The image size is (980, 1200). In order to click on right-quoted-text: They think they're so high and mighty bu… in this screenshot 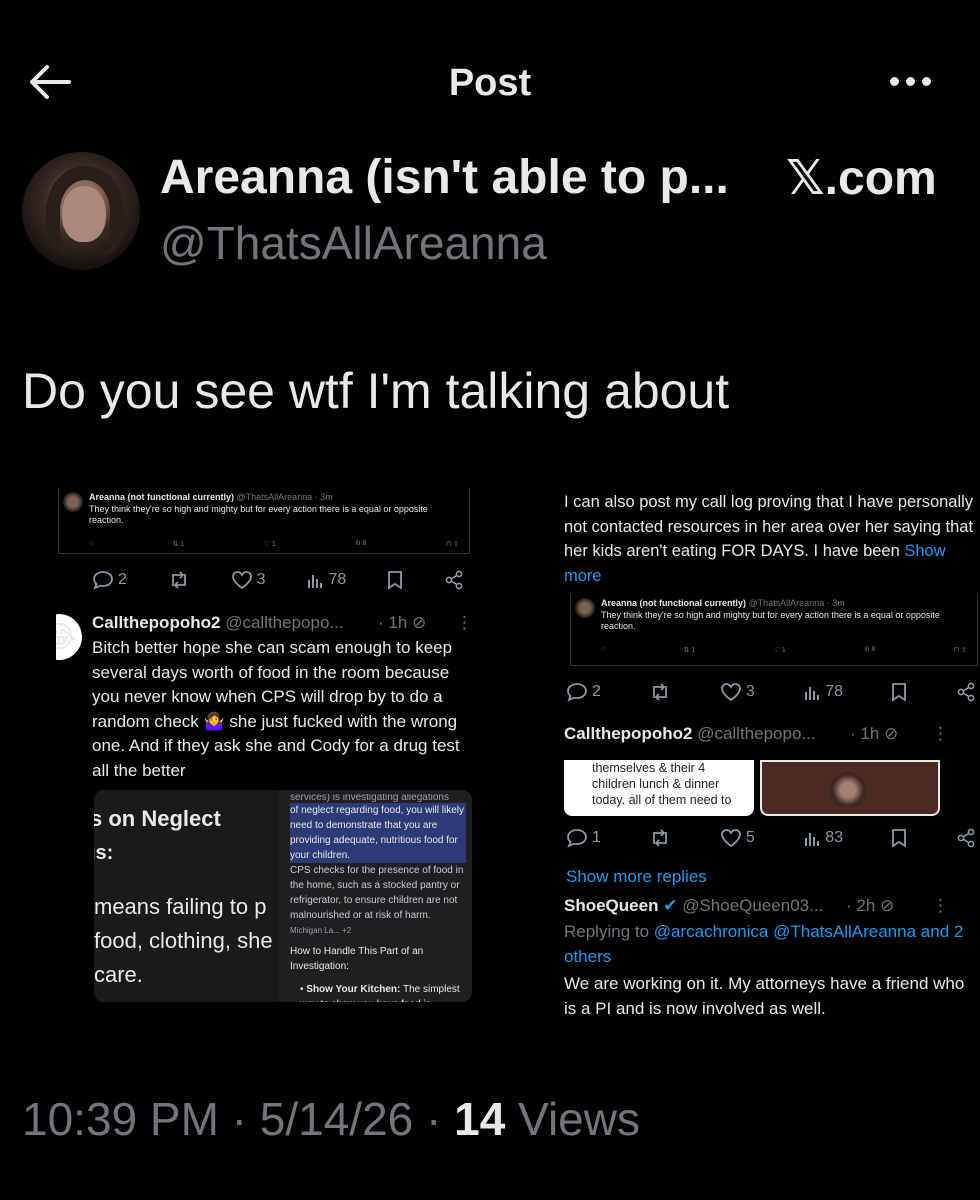, I will do `click(770, 620)`.